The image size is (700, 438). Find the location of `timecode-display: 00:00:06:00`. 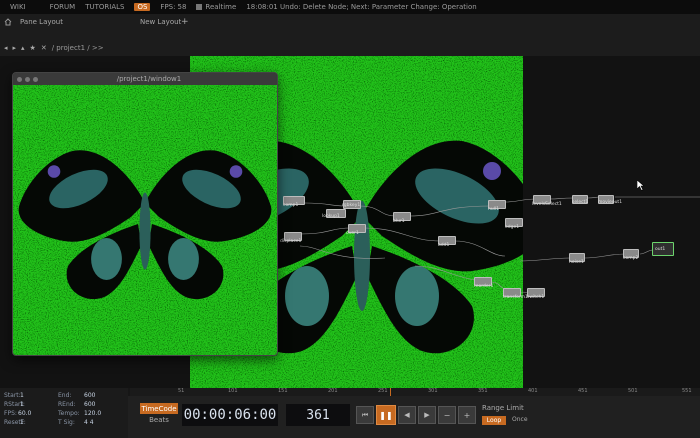

timecode-display: 00:00:06:00 is located at coordinates (230, 415).